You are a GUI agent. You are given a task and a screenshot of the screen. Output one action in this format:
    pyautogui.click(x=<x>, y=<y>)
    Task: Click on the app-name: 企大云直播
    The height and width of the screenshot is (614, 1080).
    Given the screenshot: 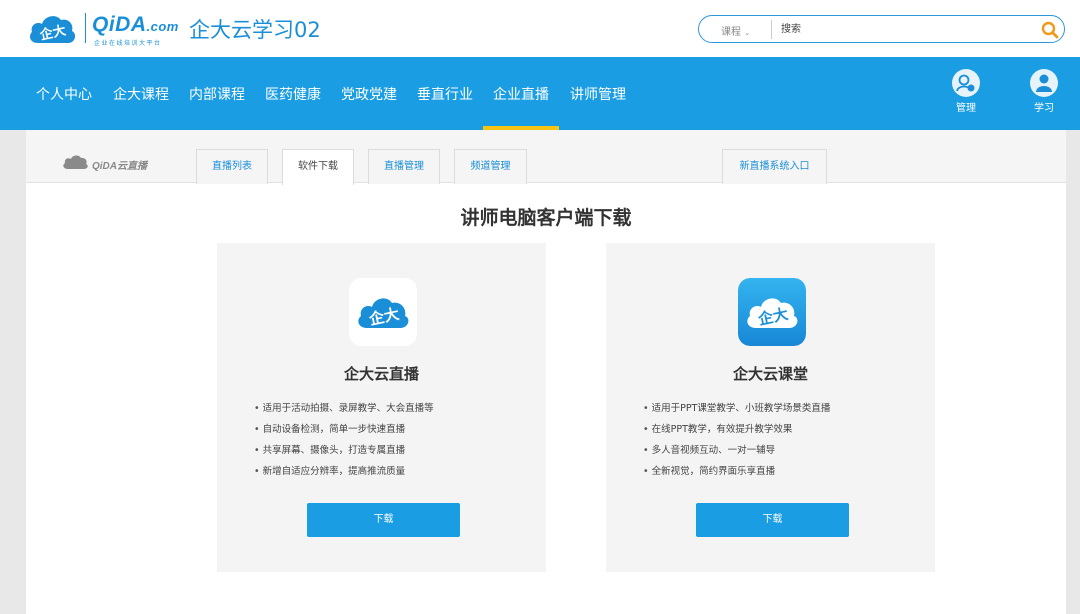 What is the action you would take?
    pyautogui.click(x=381, y=374)
    